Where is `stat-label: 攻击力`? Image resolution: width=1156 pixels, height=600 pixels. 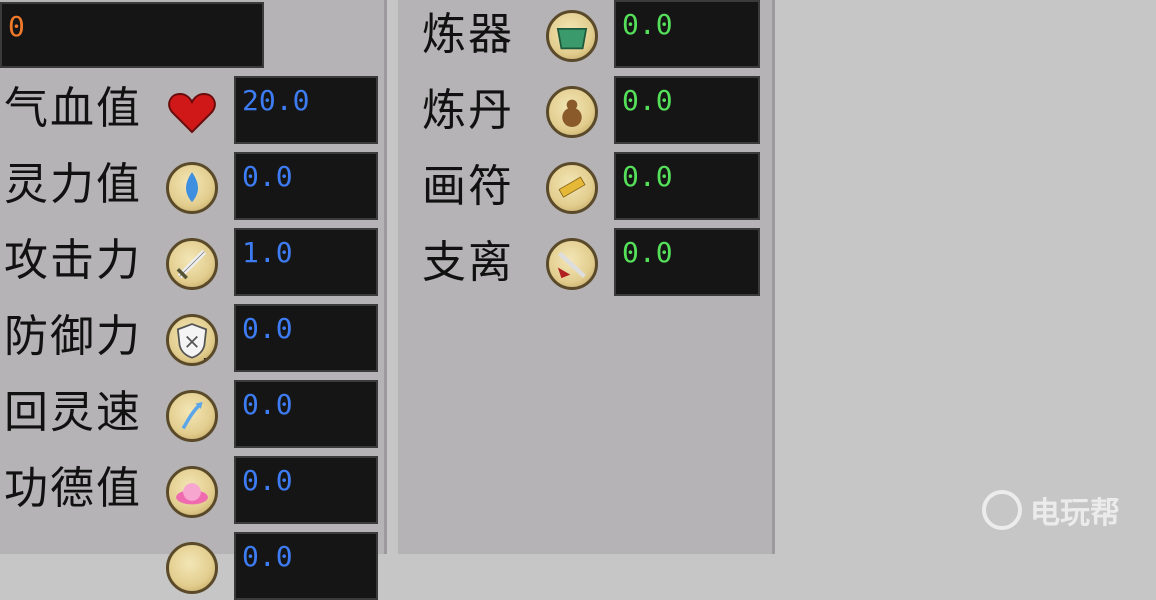 stat-label: 攻击力 is located at coordinates (73, 260).